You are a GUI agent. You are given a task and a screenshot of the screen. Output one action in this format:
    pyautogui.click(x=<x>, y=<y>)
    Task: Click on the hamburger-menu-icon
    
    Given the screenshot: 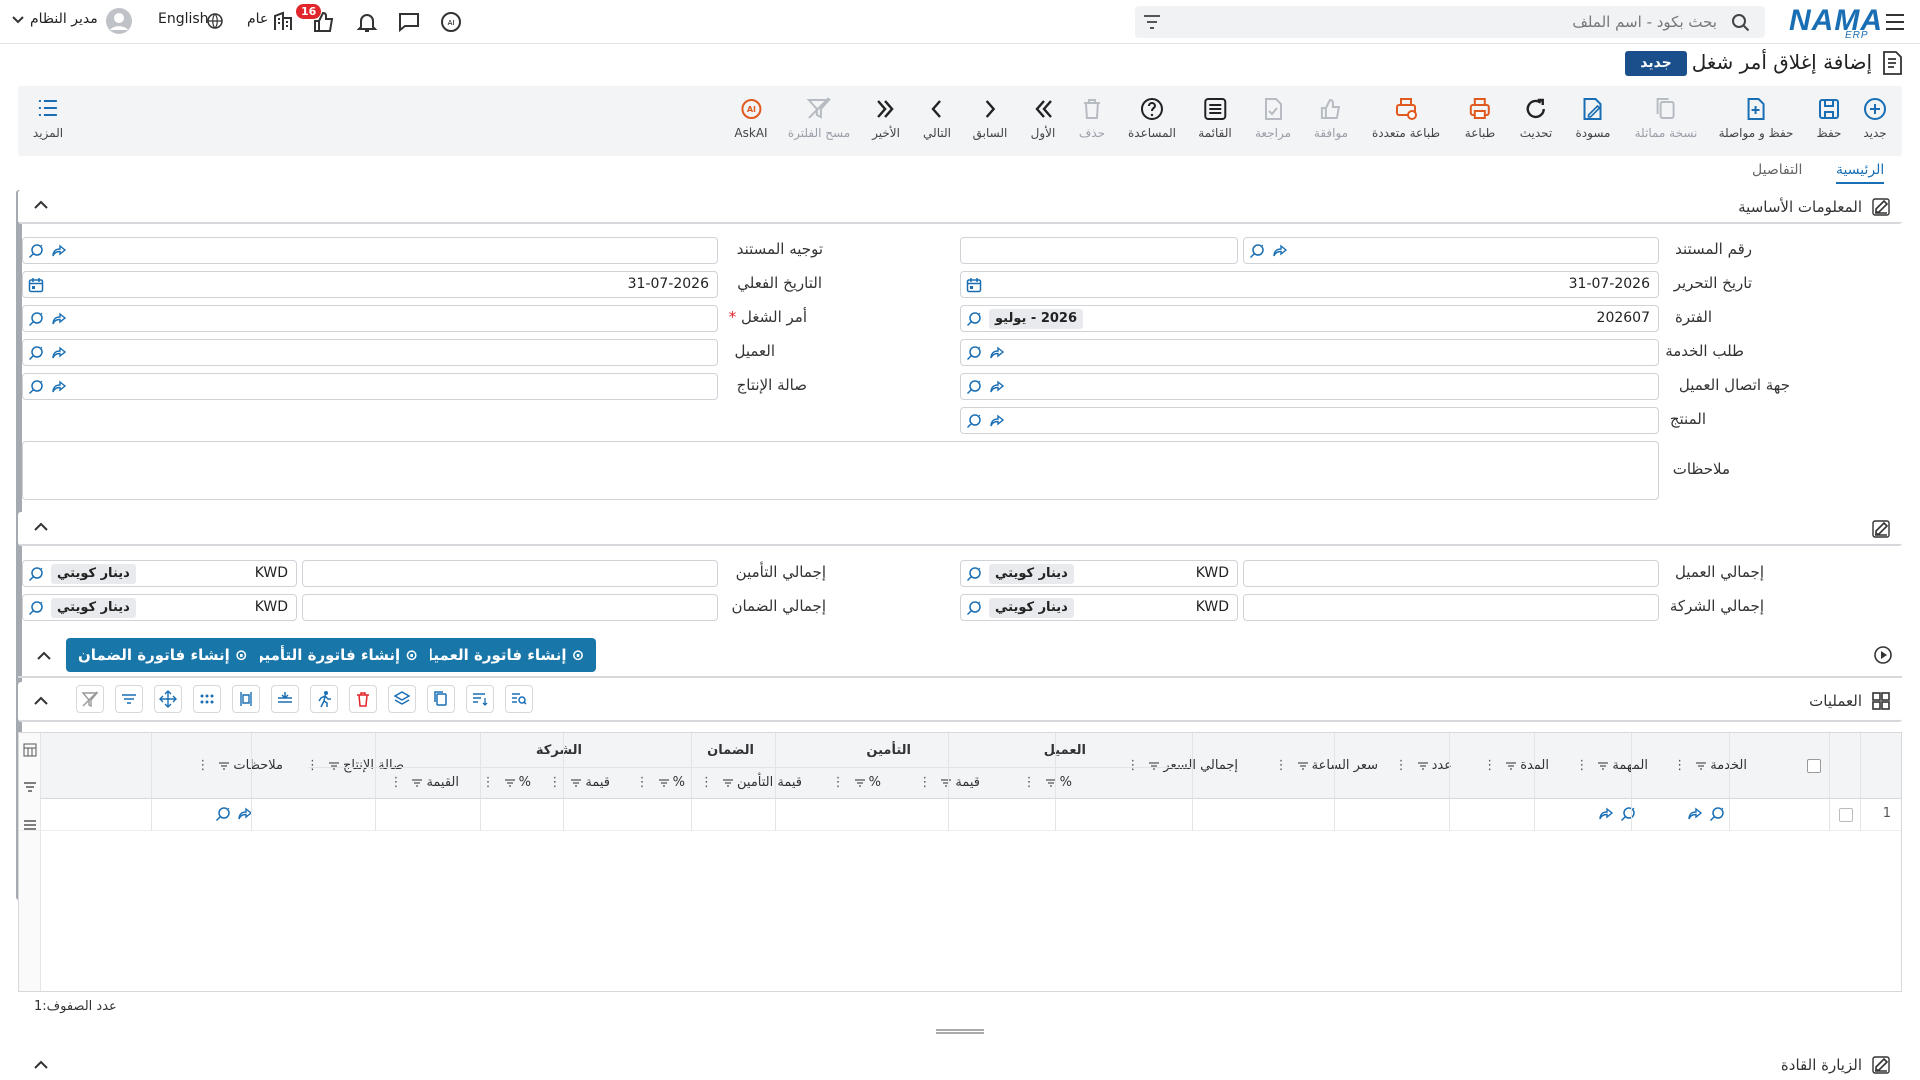 What is the action you would take?
    pyautogui.click(x=1895, y=22)
    